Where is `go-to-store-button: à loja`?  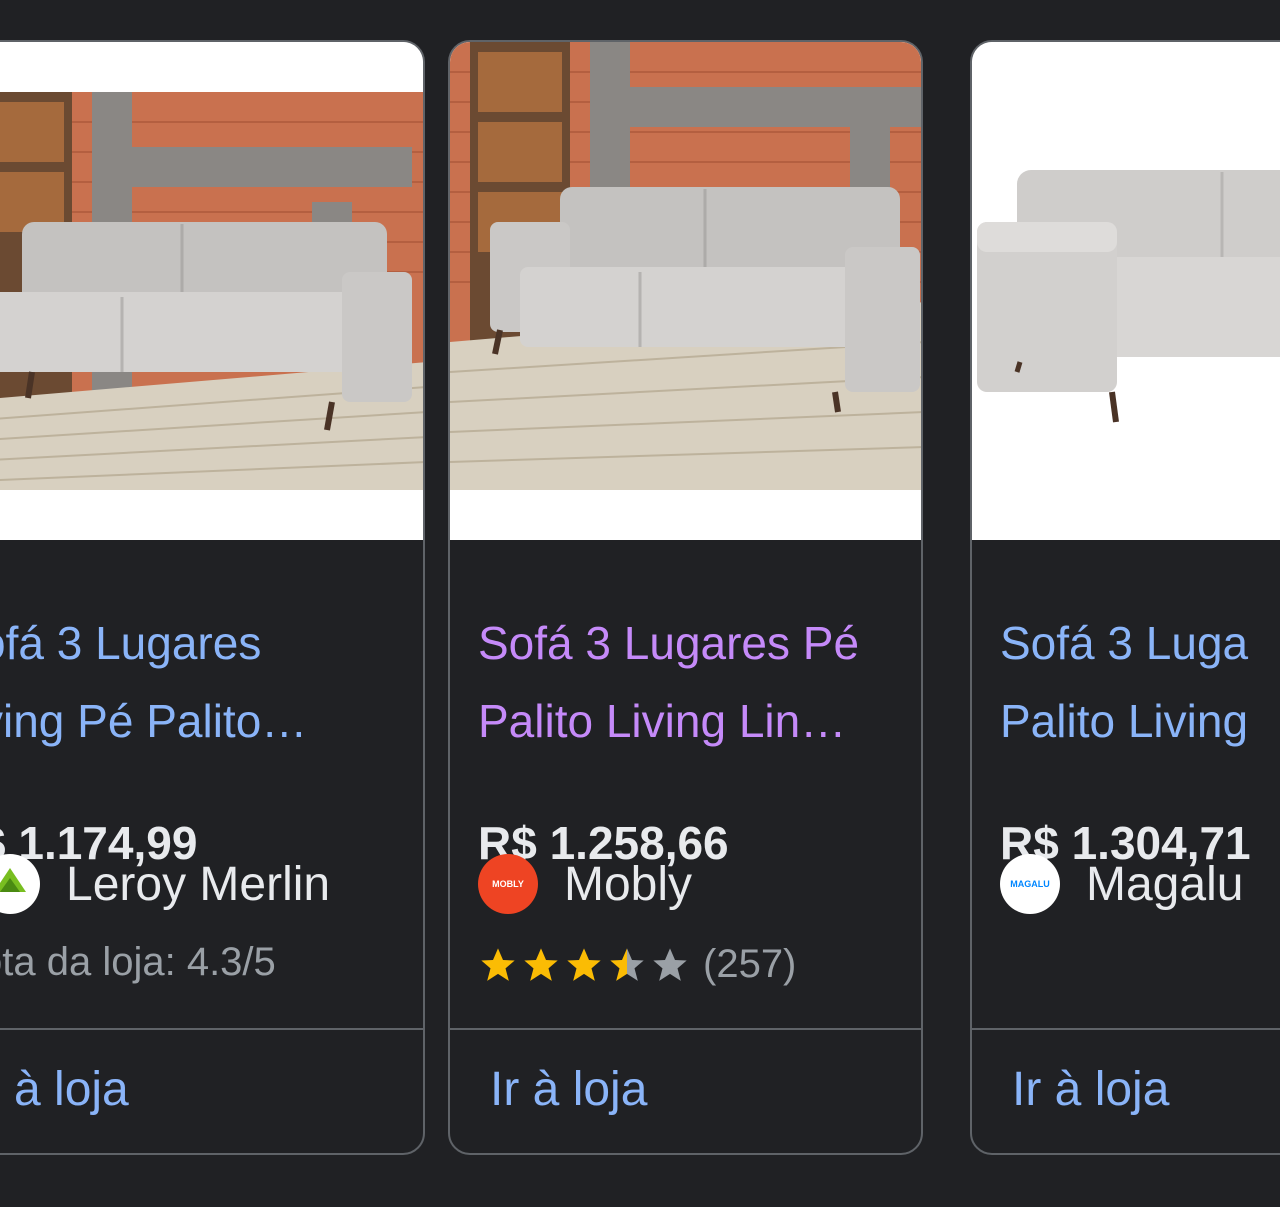 go-to-store-button: à loja is located at coordinates (71, 1089).